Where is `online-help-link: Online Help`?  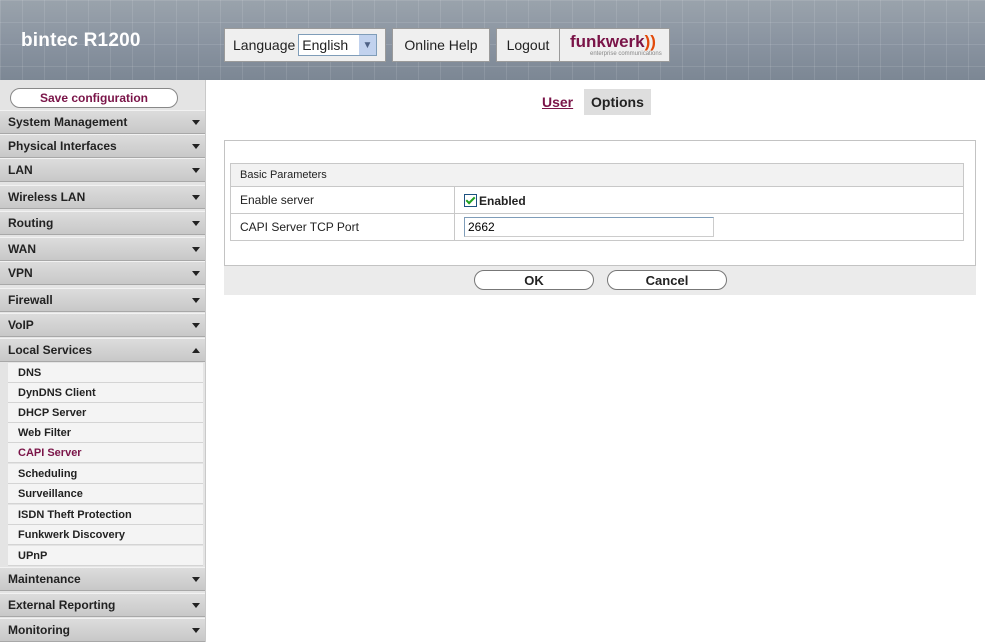
online-help-link: Online Help is located at coordinates (441, 45).